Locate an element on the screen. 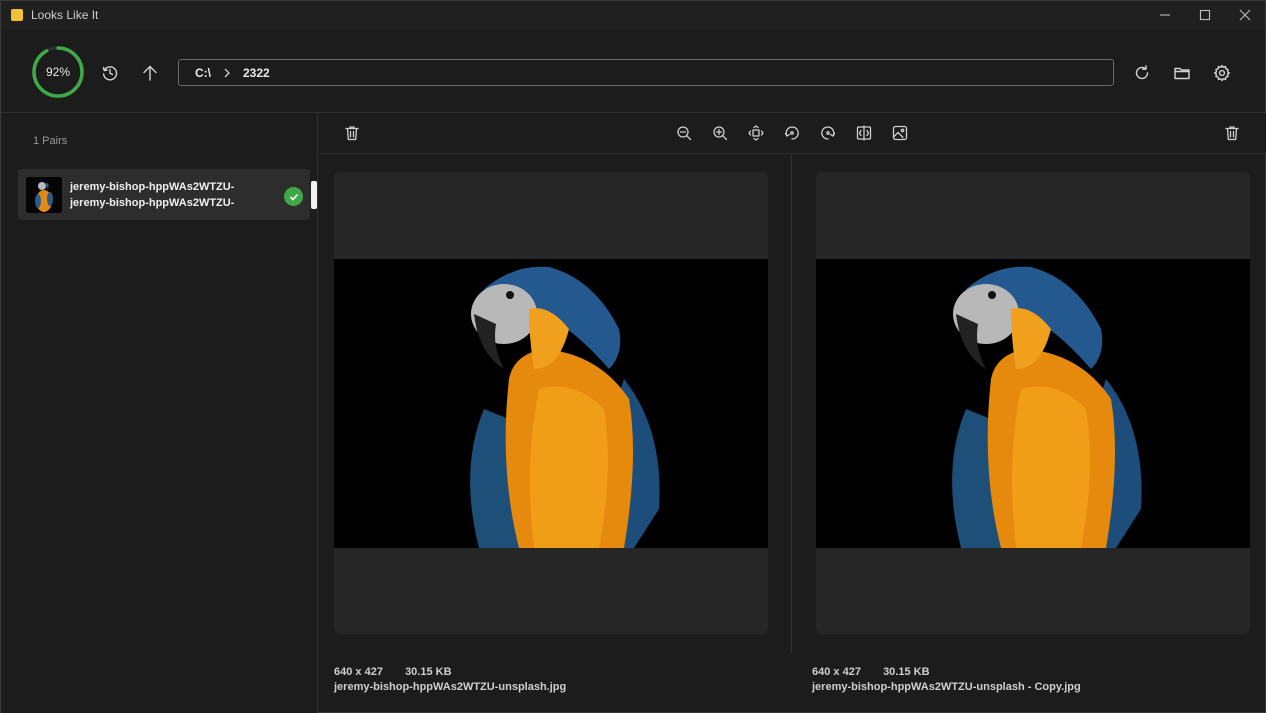 The image size is (1266, 713). selection-indicator is located at coordinates (314, 195).